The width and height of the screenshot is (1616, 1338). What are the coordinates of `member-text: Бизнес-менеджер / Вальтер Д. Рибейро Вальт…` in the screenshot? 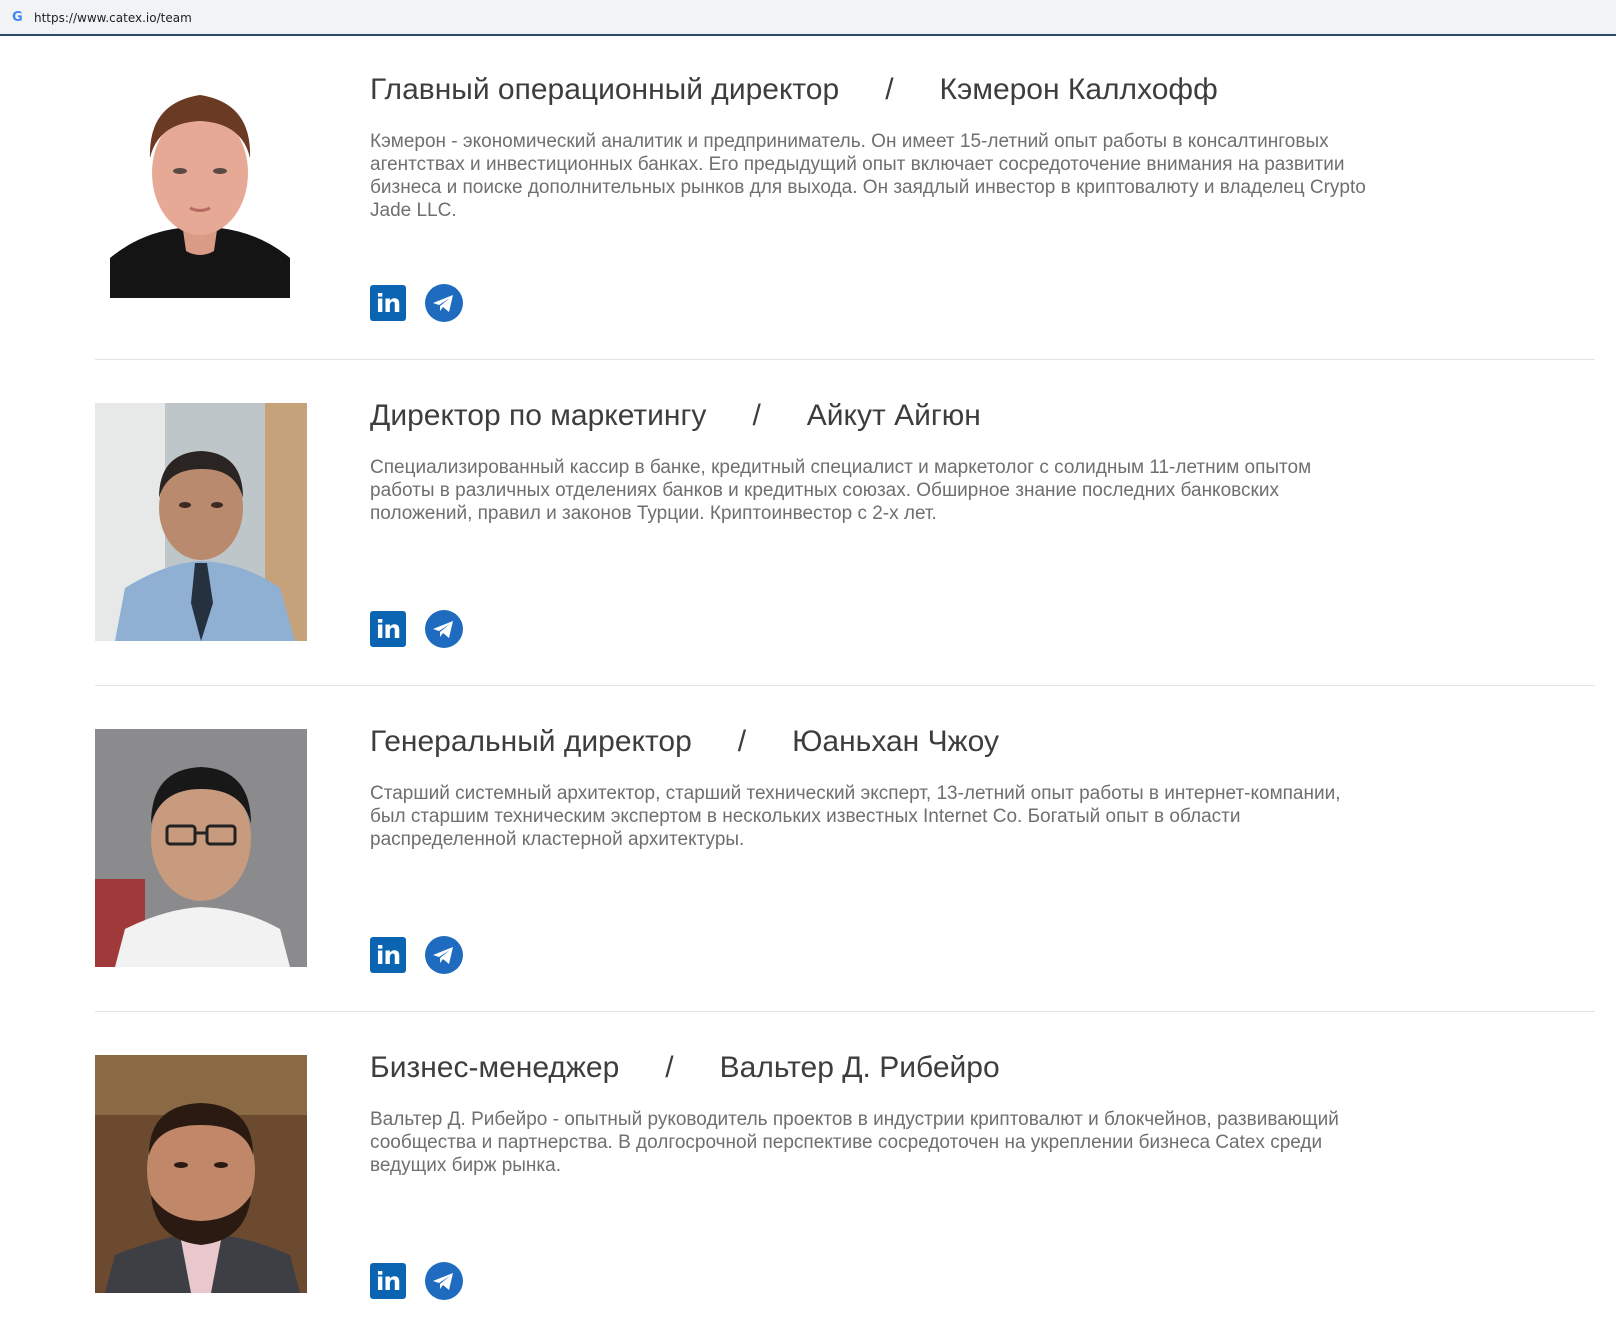 It's located at (920, 1112).